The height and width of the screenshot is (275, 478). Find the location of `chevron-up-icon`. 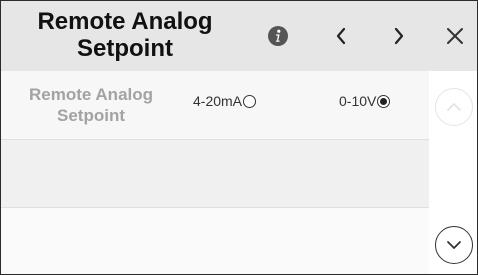

chevron-up-icon is located at coordinates (454, 107).